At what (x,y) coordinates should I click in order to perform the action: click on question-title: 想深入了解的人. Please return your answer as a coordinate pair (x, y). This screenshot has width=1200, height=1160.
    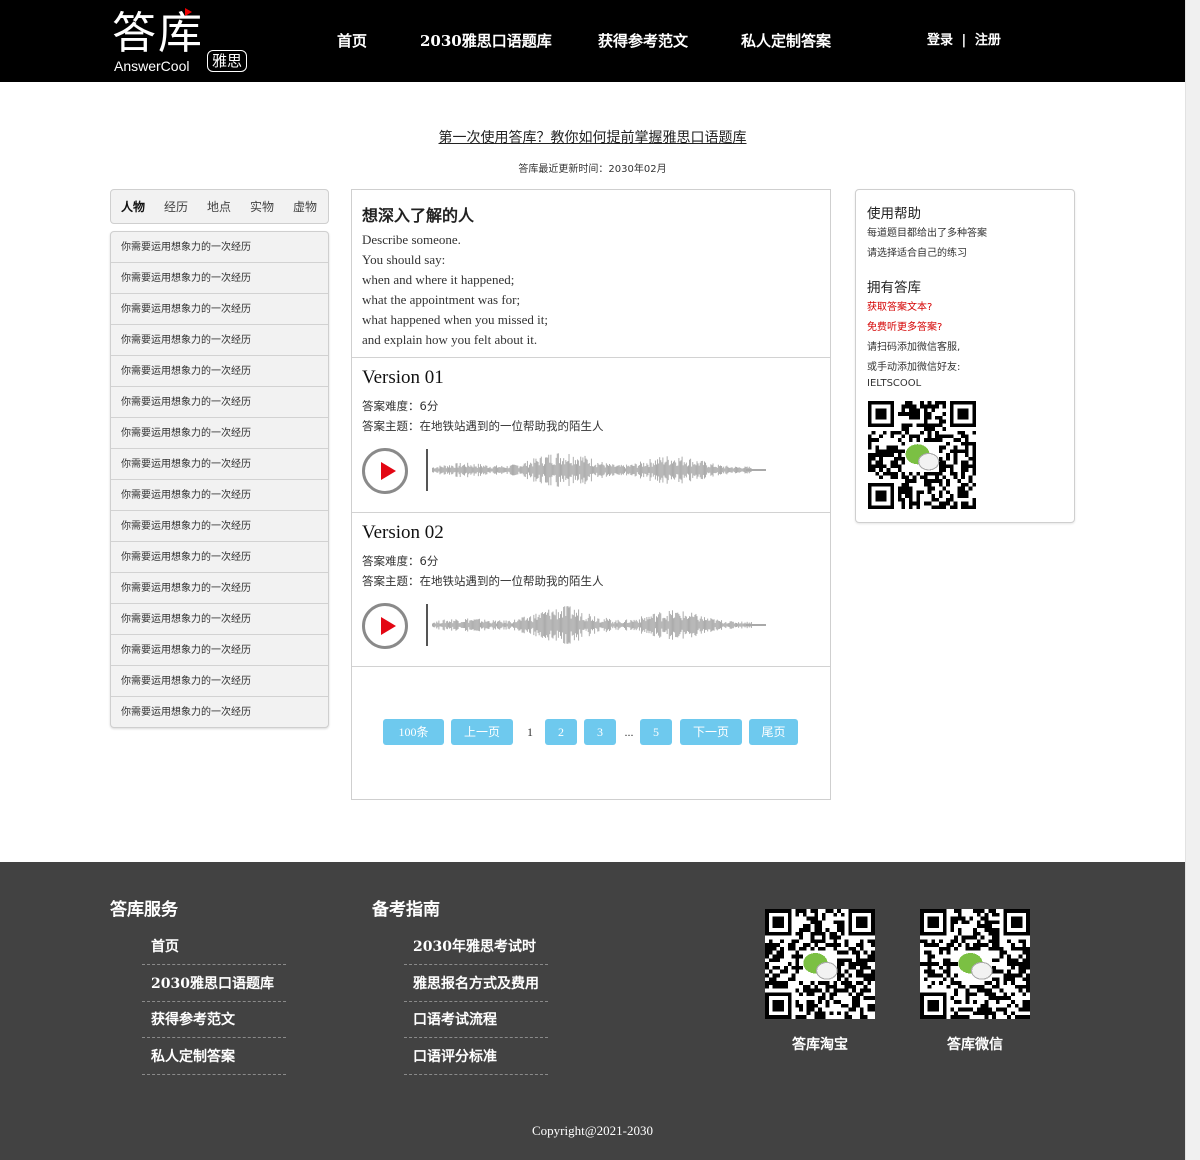
    Looking at the image, I should click on (418, 215).